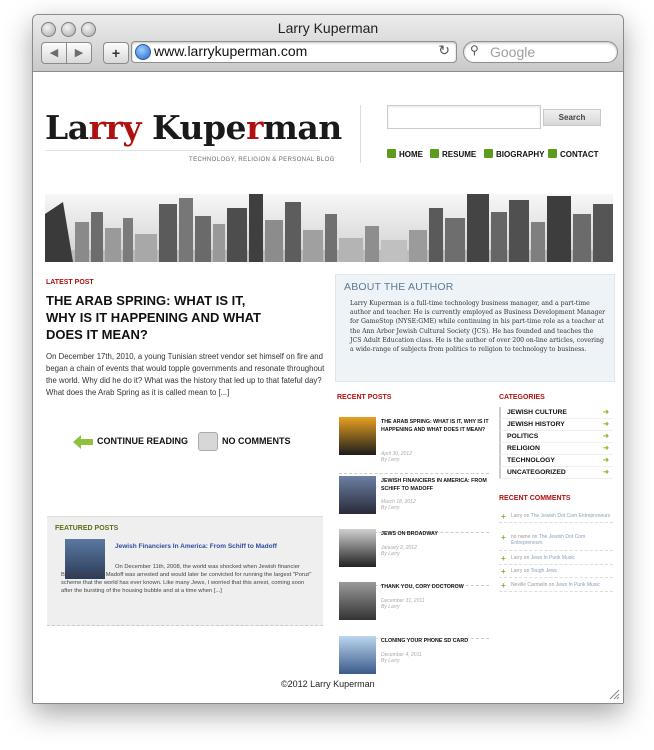  I want to click on phone-icon, so click(552, 153).